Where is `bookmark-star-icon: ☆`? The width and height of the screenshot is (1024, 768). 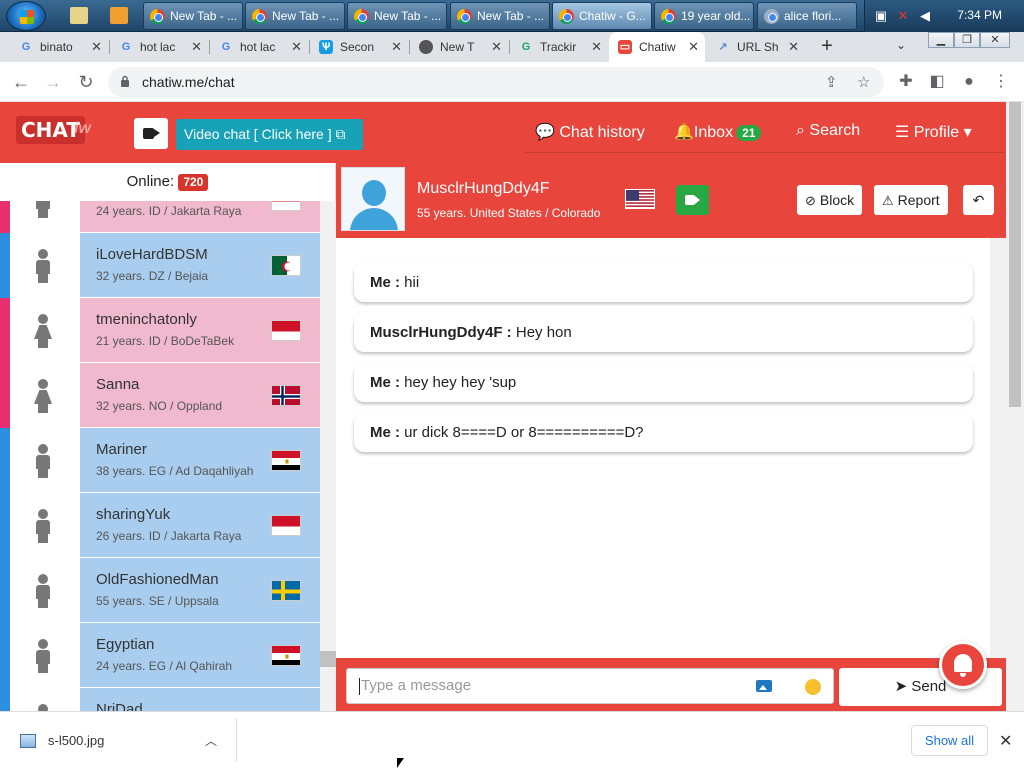 bookmark-star-icon: ☆ is located at coordinates (863, 82).